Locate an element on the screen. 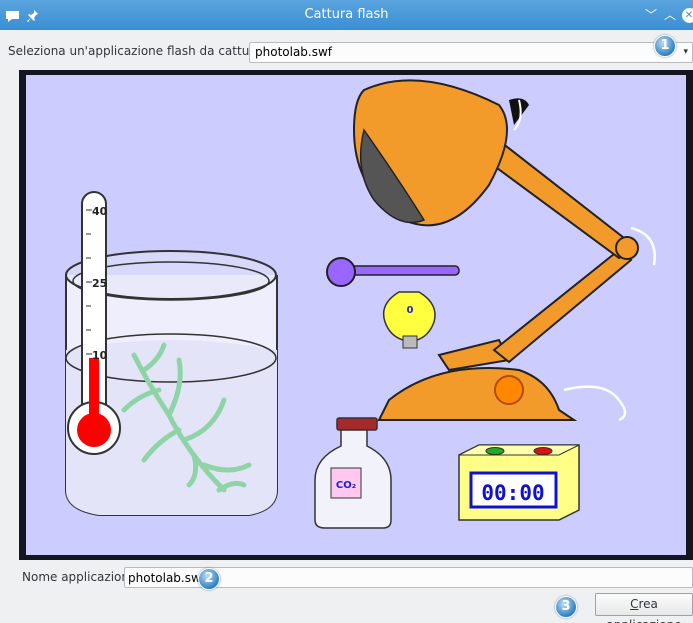 This screenshot has width=693, height=623. create-application-button: Crea applicazione is located at coordinates (644, 608).